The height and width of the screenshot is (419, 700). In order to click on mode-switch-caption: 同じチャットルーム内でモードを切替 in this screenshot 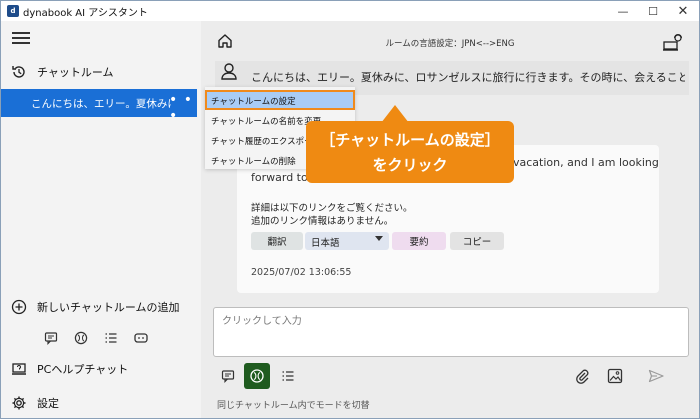, I will do `click(293, 406)`.